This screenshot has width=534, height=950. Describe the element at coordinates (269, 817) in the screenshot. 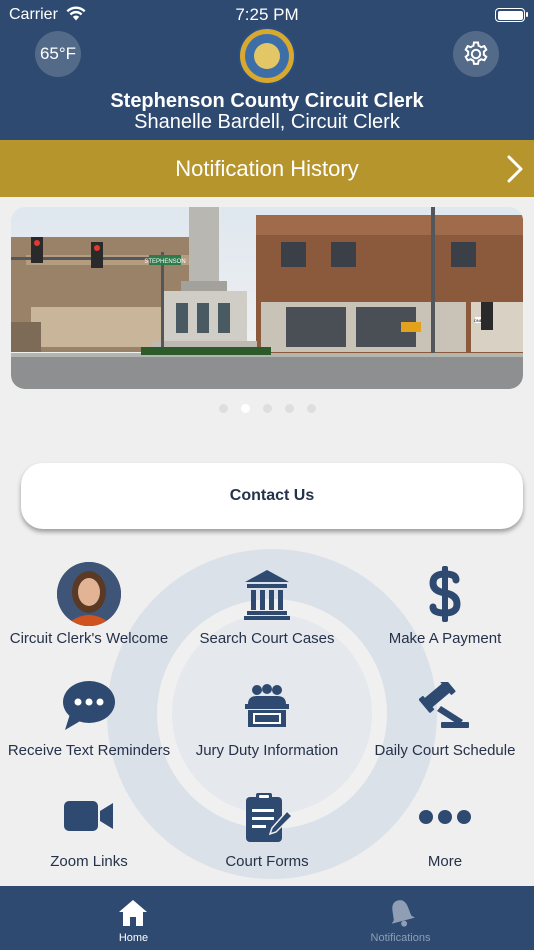

I see `clipboard-icon` at that location.